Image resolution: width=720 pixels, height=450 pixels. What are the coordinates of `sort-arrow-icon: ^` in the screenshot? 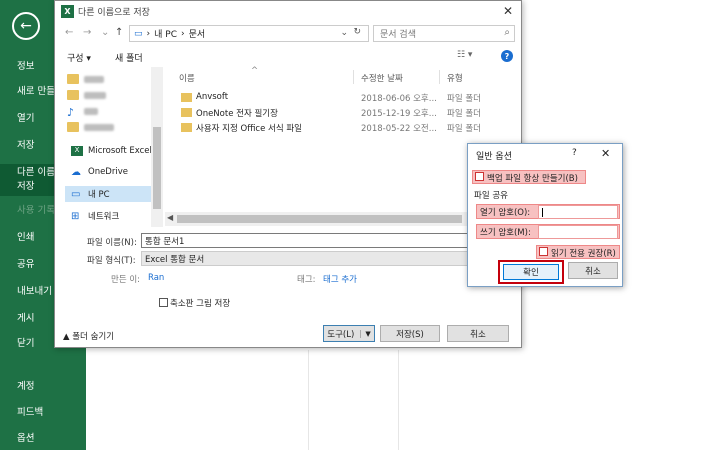 It's located at (255, 71).